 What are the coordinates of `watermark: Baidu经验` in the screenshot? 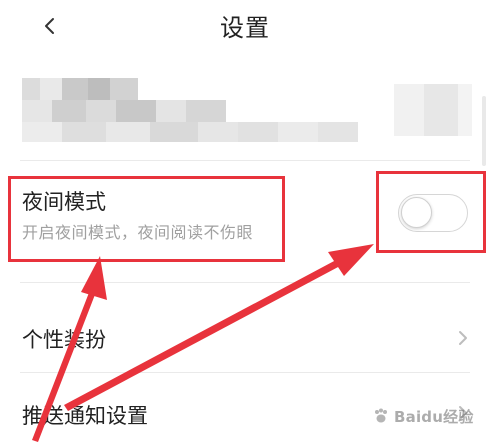 It's located at (428, 416).